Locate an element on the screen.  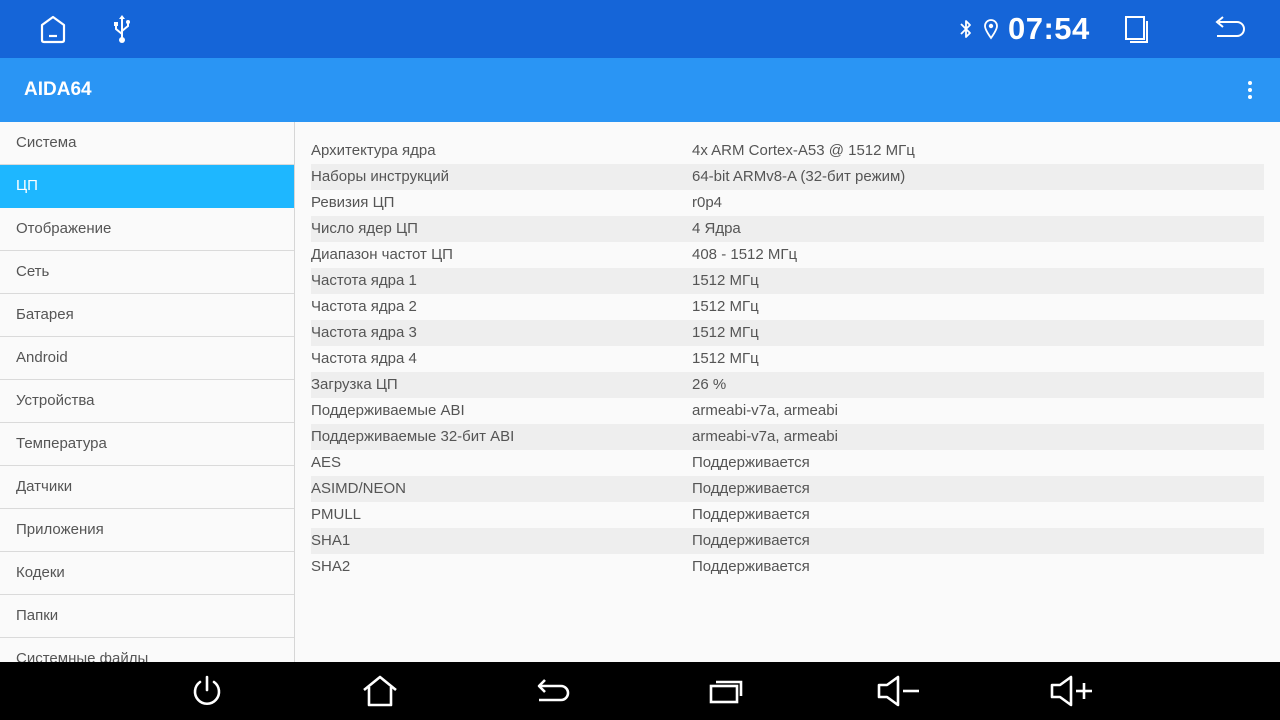
row-key: Частота ядра 3 is located at coordinates (364, 332).